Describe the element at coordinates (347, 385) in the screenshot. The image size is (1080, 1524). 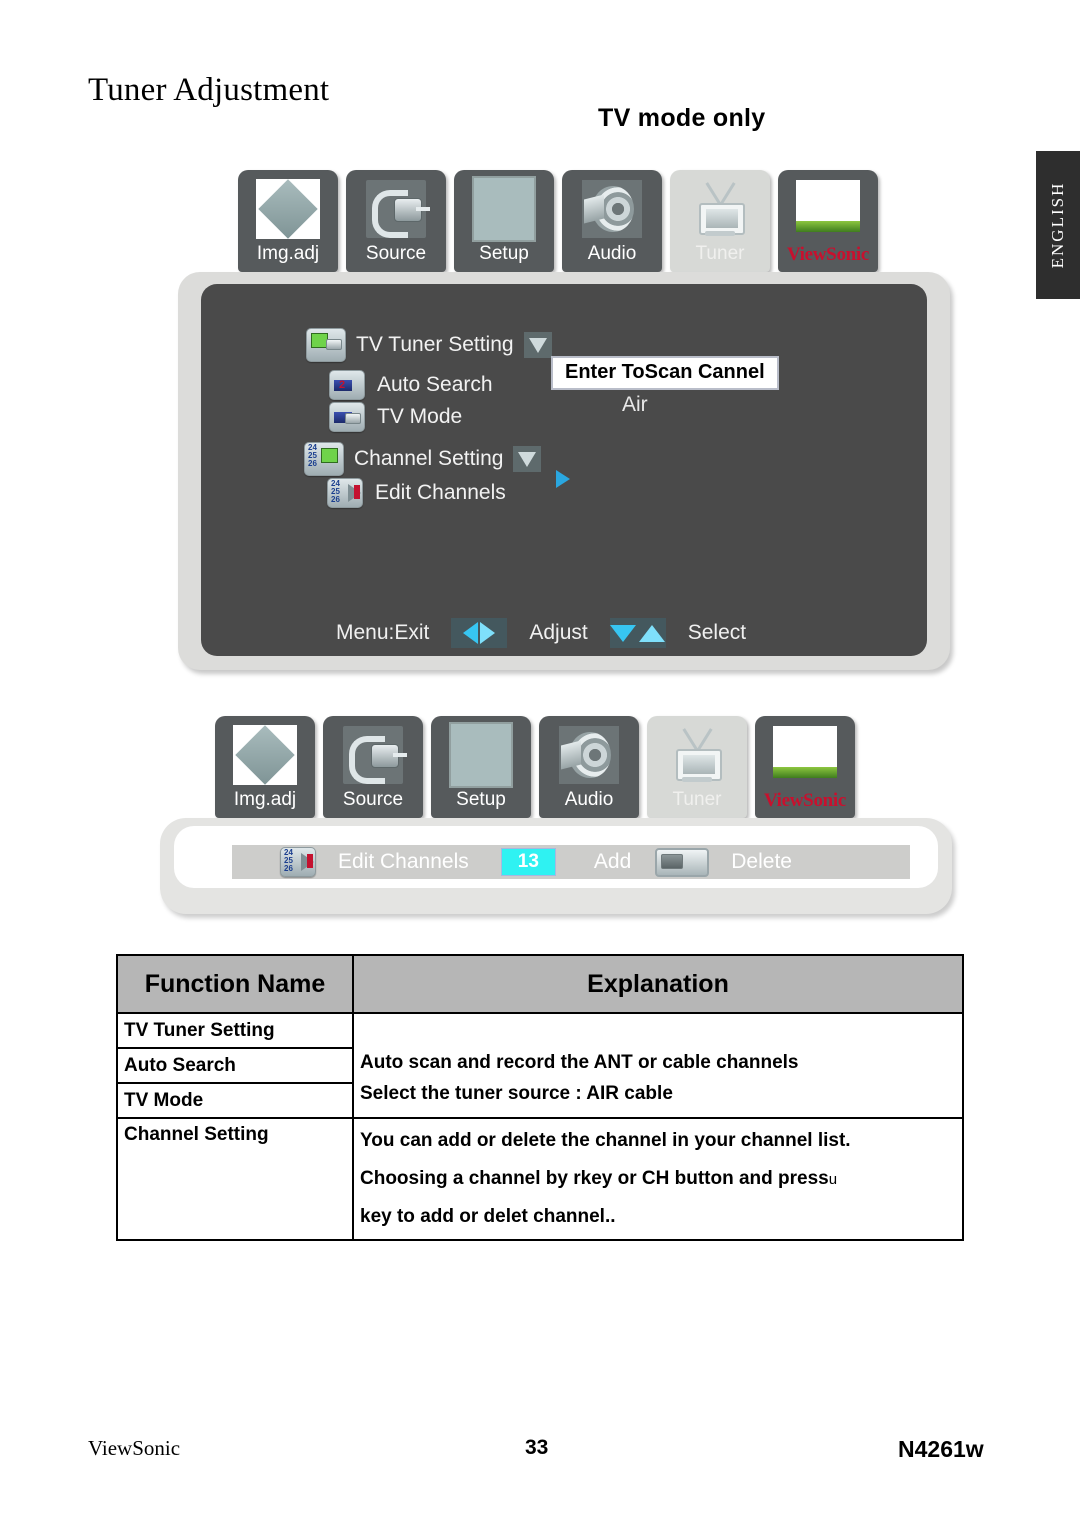
I see `auto-search-icon: 2` at that location.